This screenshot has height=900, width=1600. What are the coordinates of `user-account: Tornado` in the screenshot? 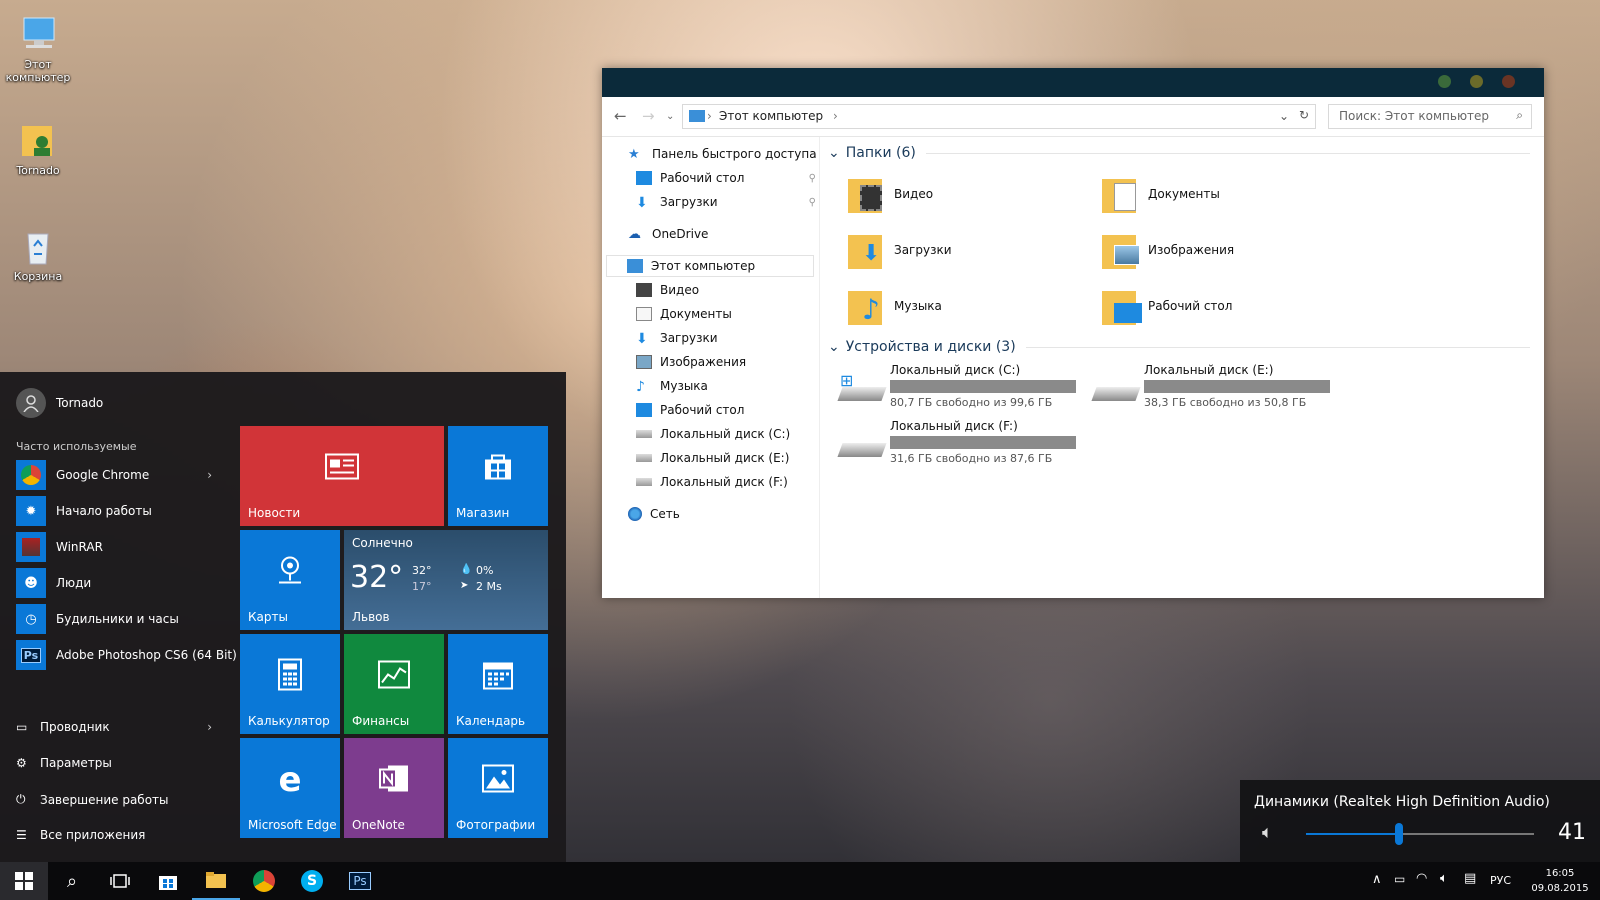 It's located at (59, 403).